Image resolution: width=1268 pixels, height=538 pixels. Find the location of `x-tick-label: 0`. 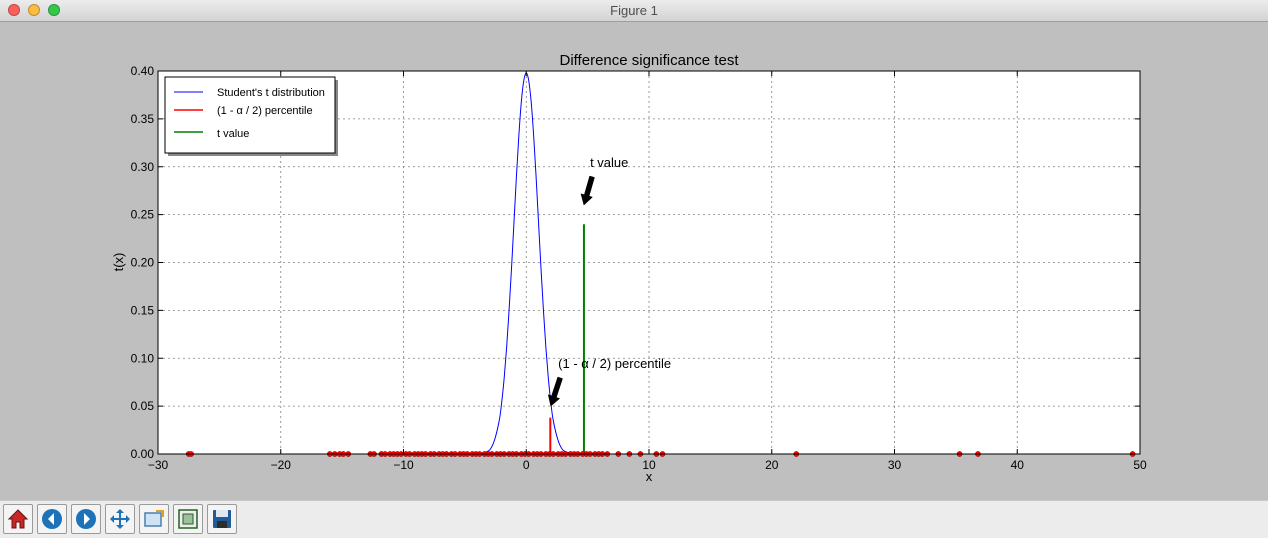

x-tick-label: 0 is located at coordinates (526, 465).